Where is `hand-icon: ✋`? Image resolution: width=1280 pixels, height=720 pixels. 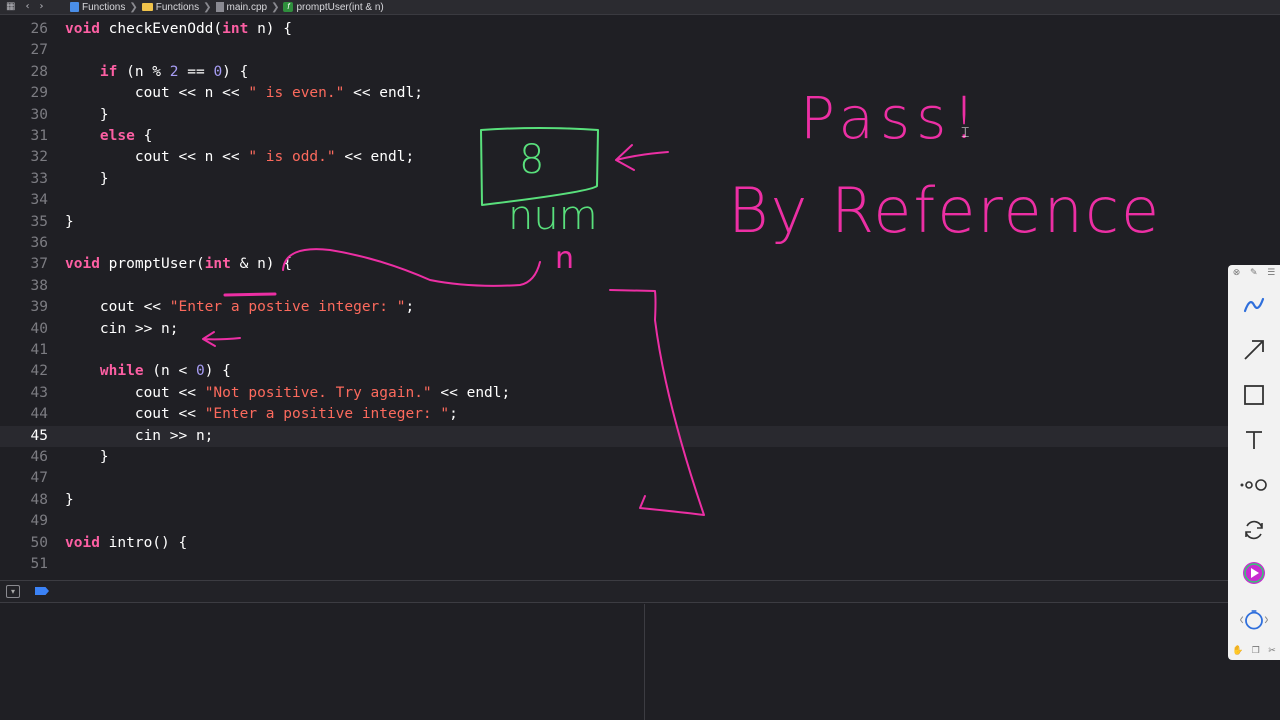 hand-icon: ✋ is located at coordinates (1237, 651).